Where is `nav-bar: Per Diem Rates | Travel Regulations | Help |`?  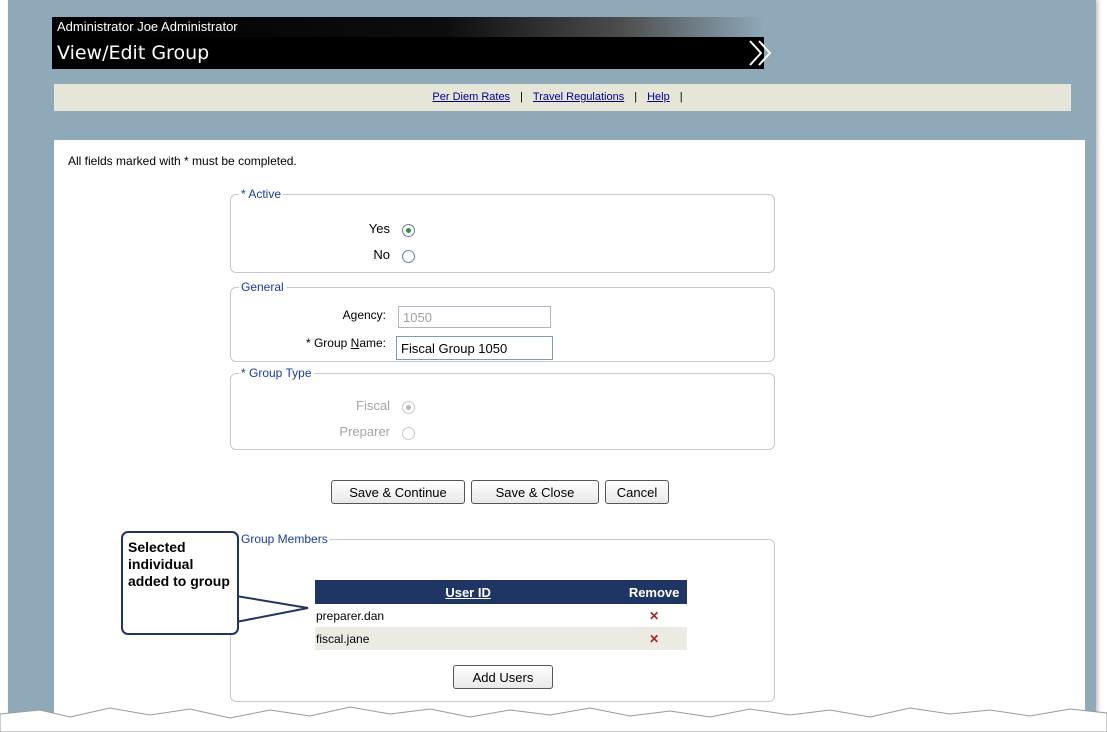 nav-bar: Per Diem Rates | Travel Regulations | Help | is located at coordinates (562, 97).